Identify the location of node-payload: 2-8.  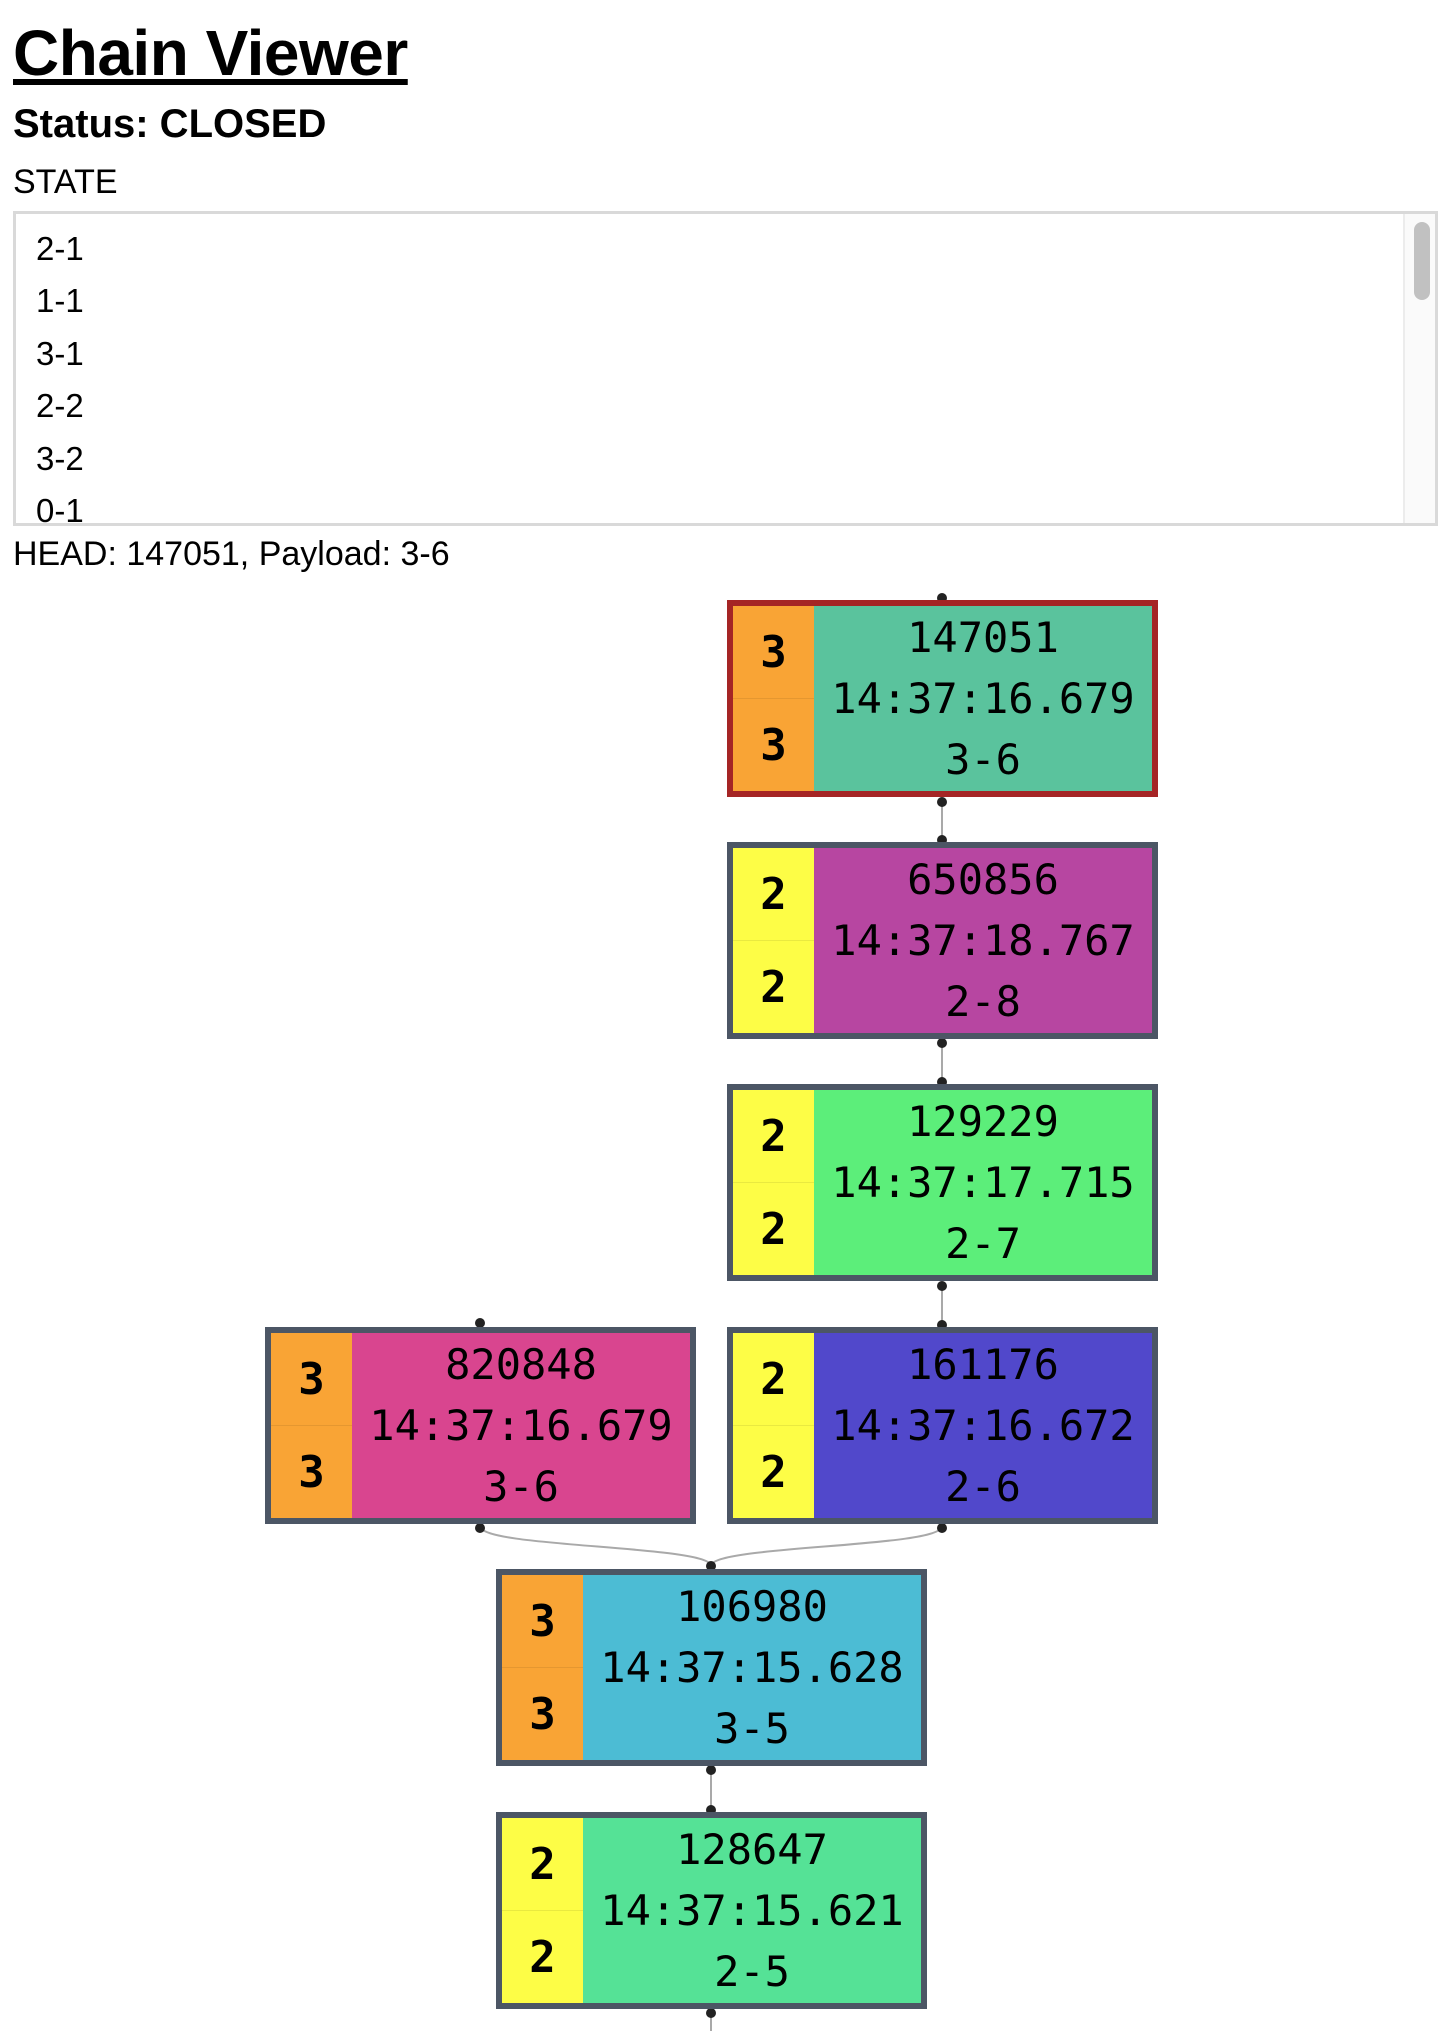
(983, 1001).